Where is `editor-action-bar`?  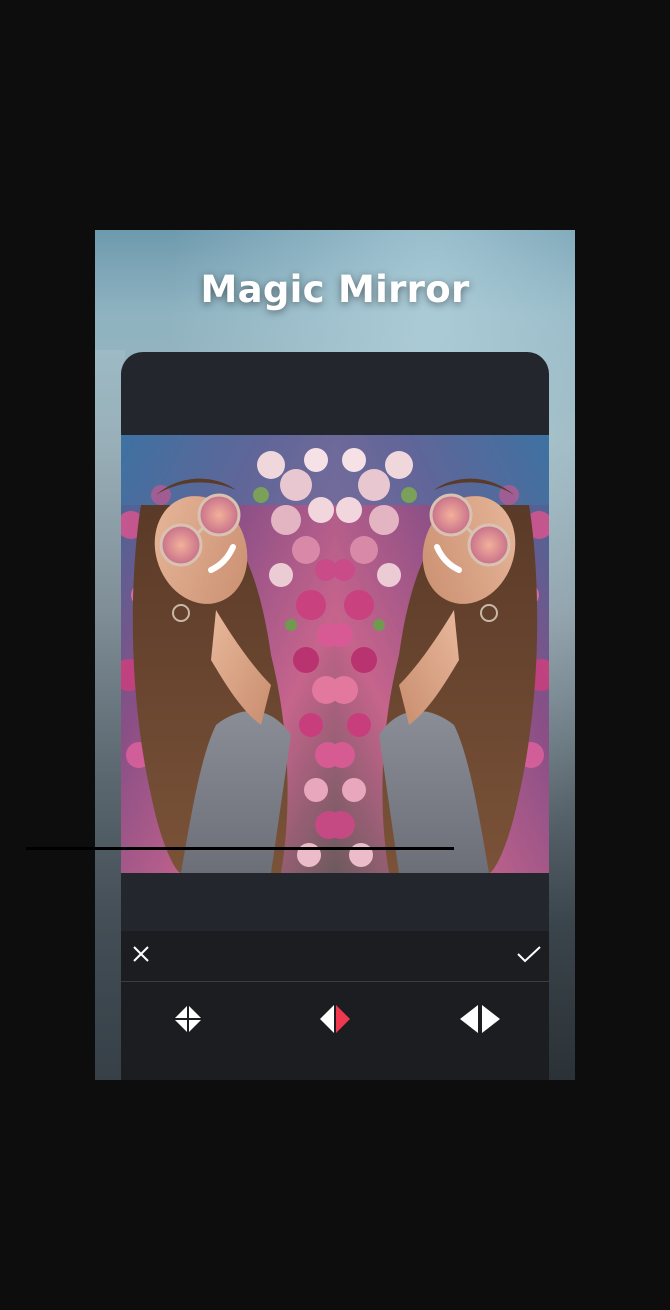 editor-action-bar is located at coordinates (335, 956).